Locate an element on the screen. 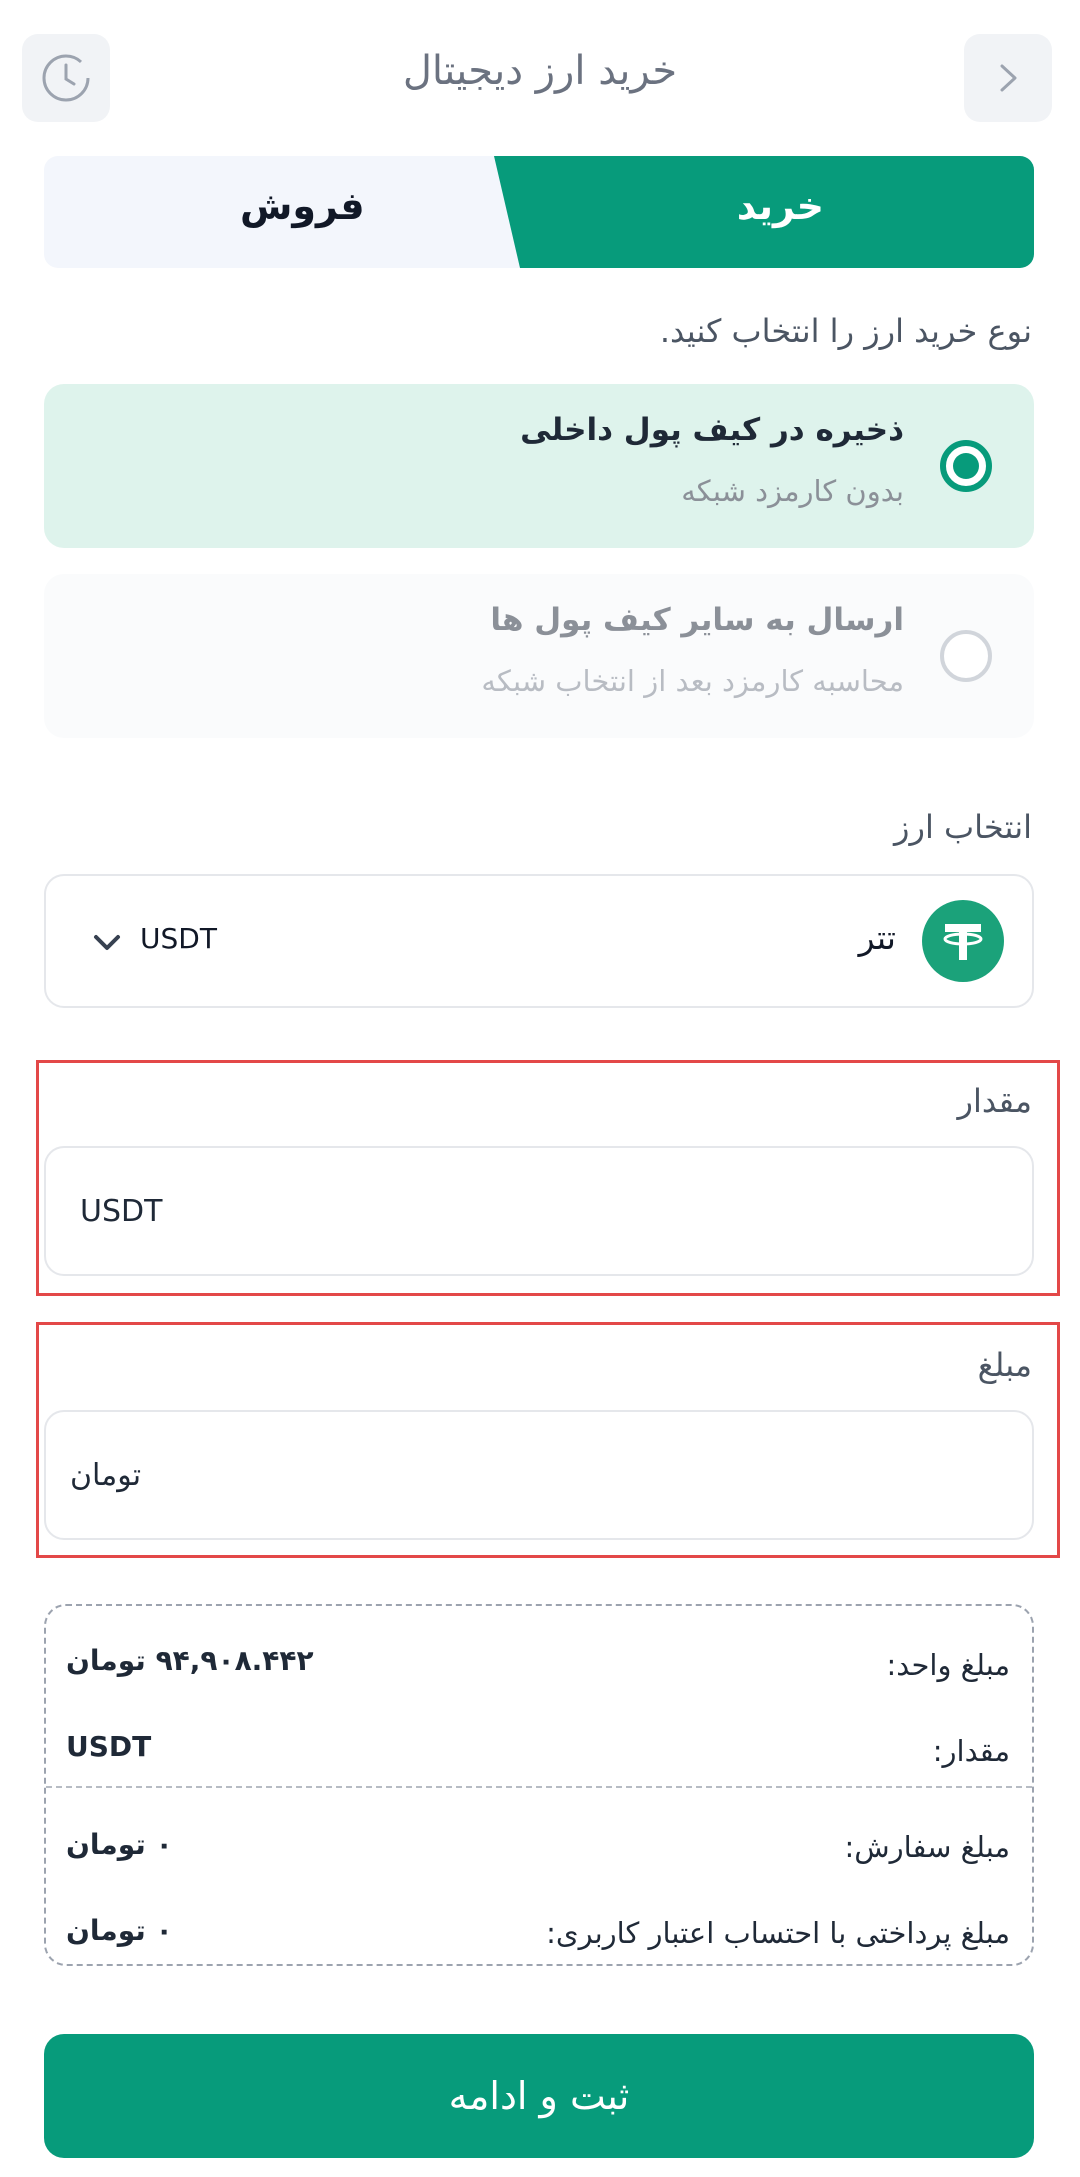 The image size is (1080, 2177). radio-selected is located at coordinates (966, 466).